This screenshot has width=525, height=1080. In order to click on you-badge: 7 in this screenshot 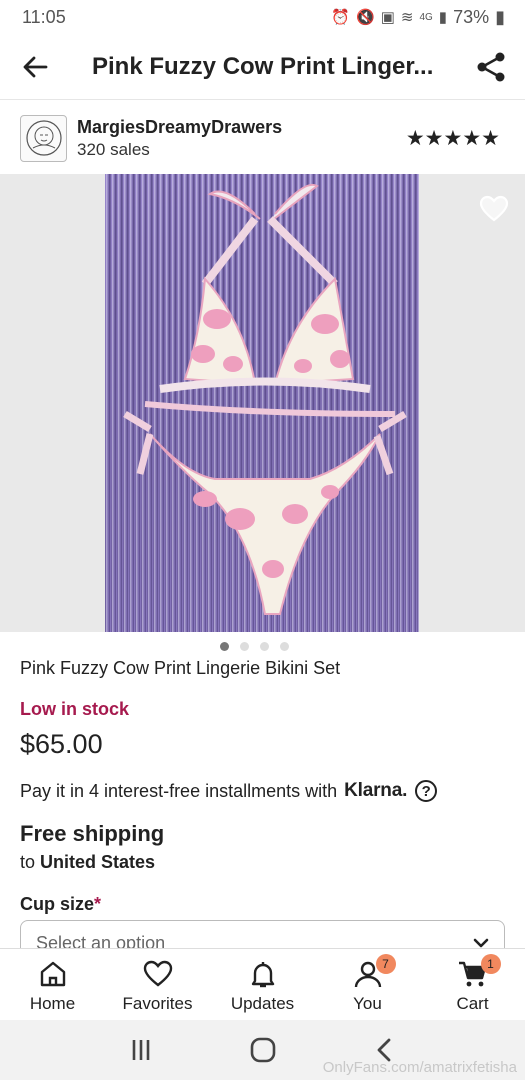, I will do `click(385, 964)`.